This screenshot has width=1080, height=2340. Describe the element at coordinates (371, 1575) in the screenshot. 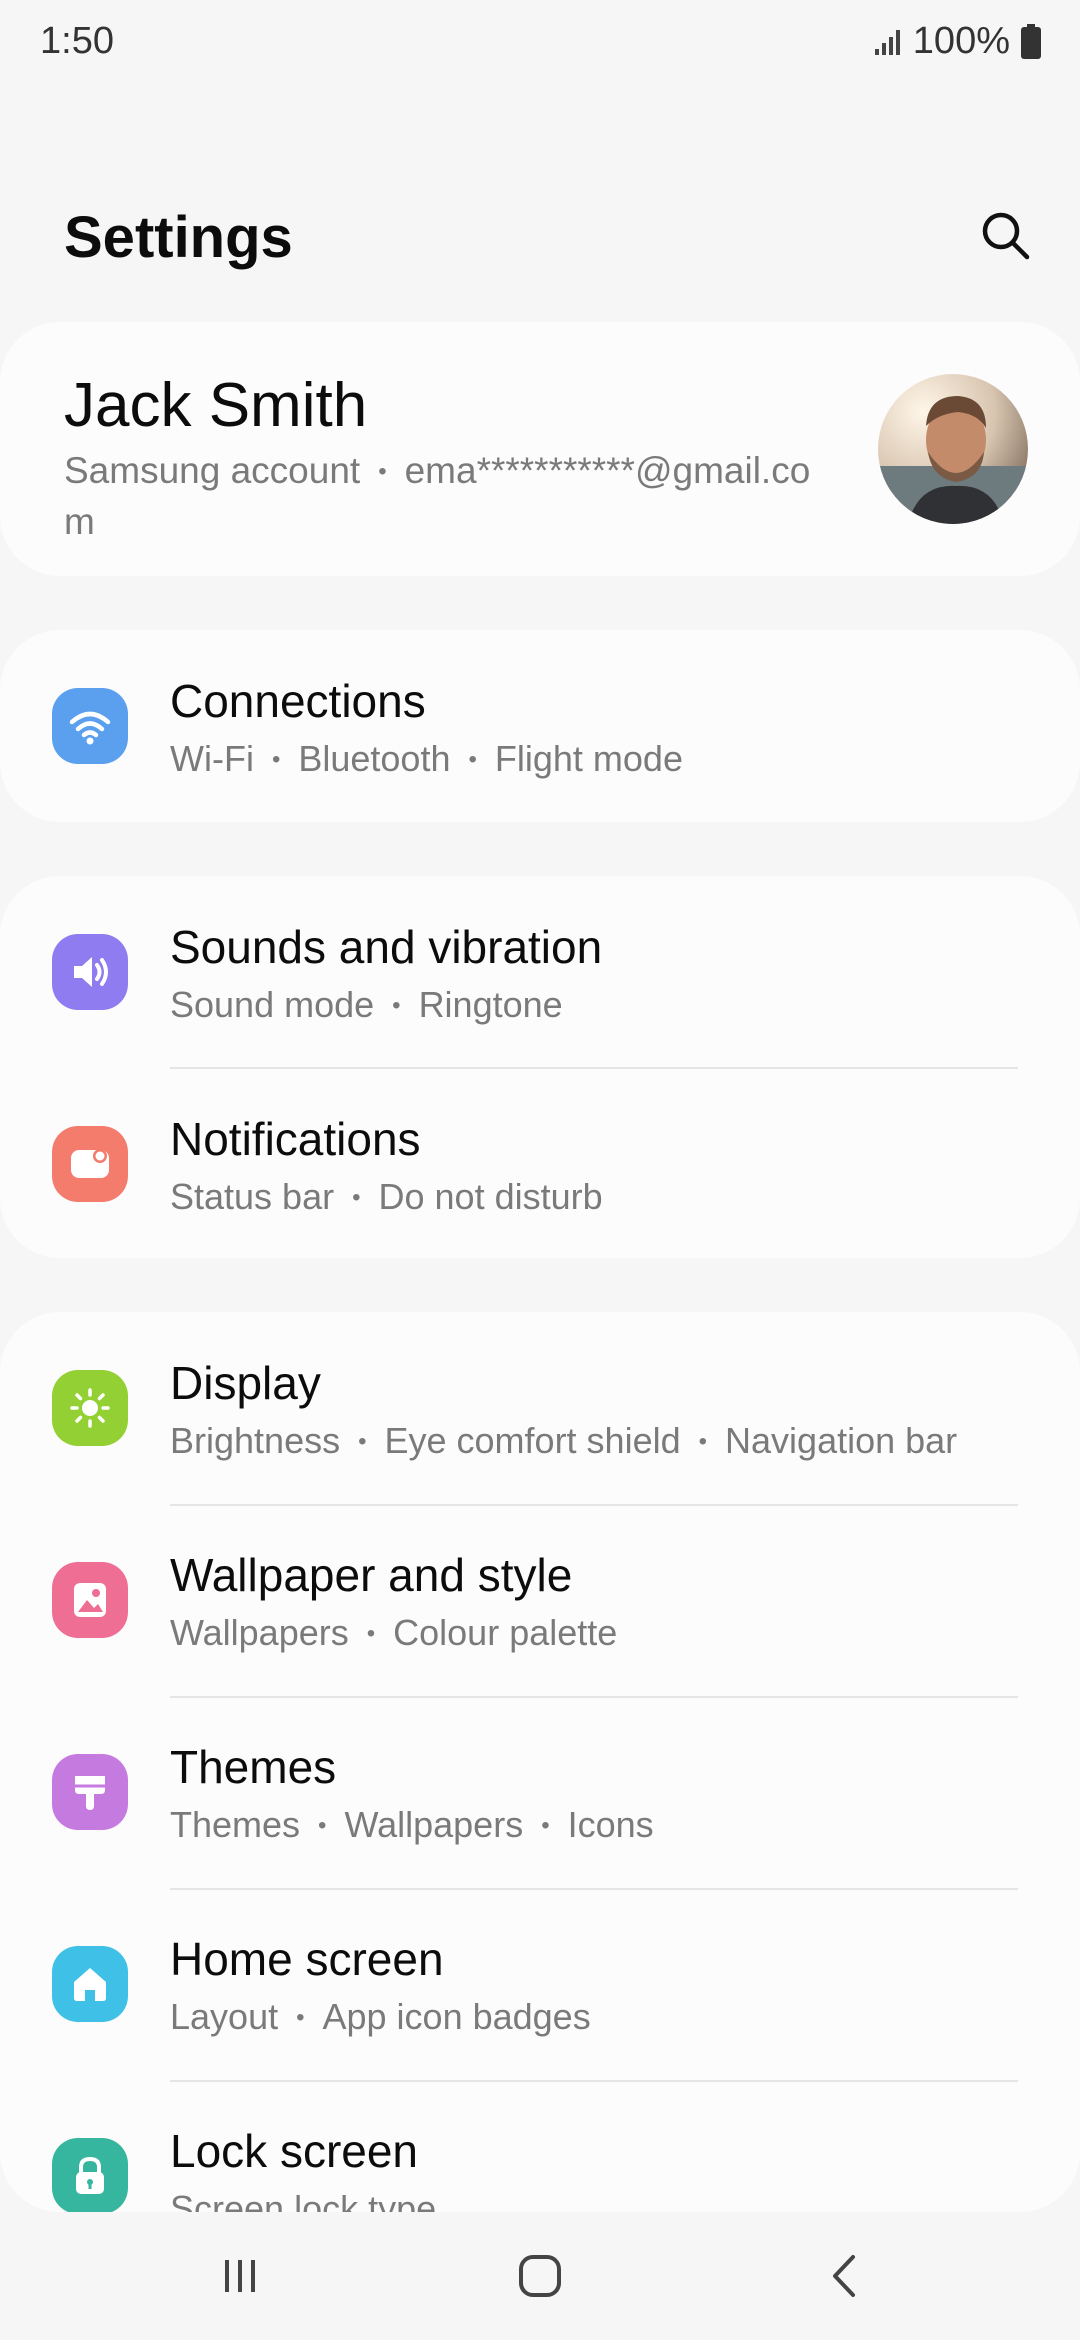

I see `item-title: Wallpaper and style` at that location.